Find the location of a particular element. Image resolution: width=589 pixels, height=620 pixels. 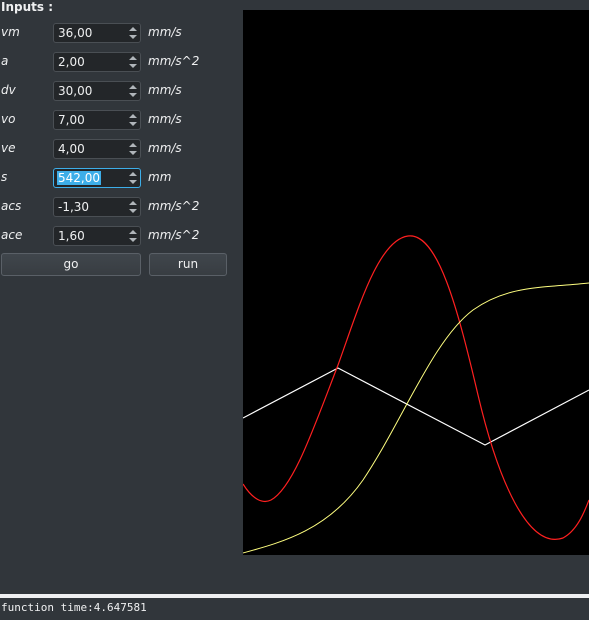

s-spinbox: 542,00 is located at coordinates (97, 178).